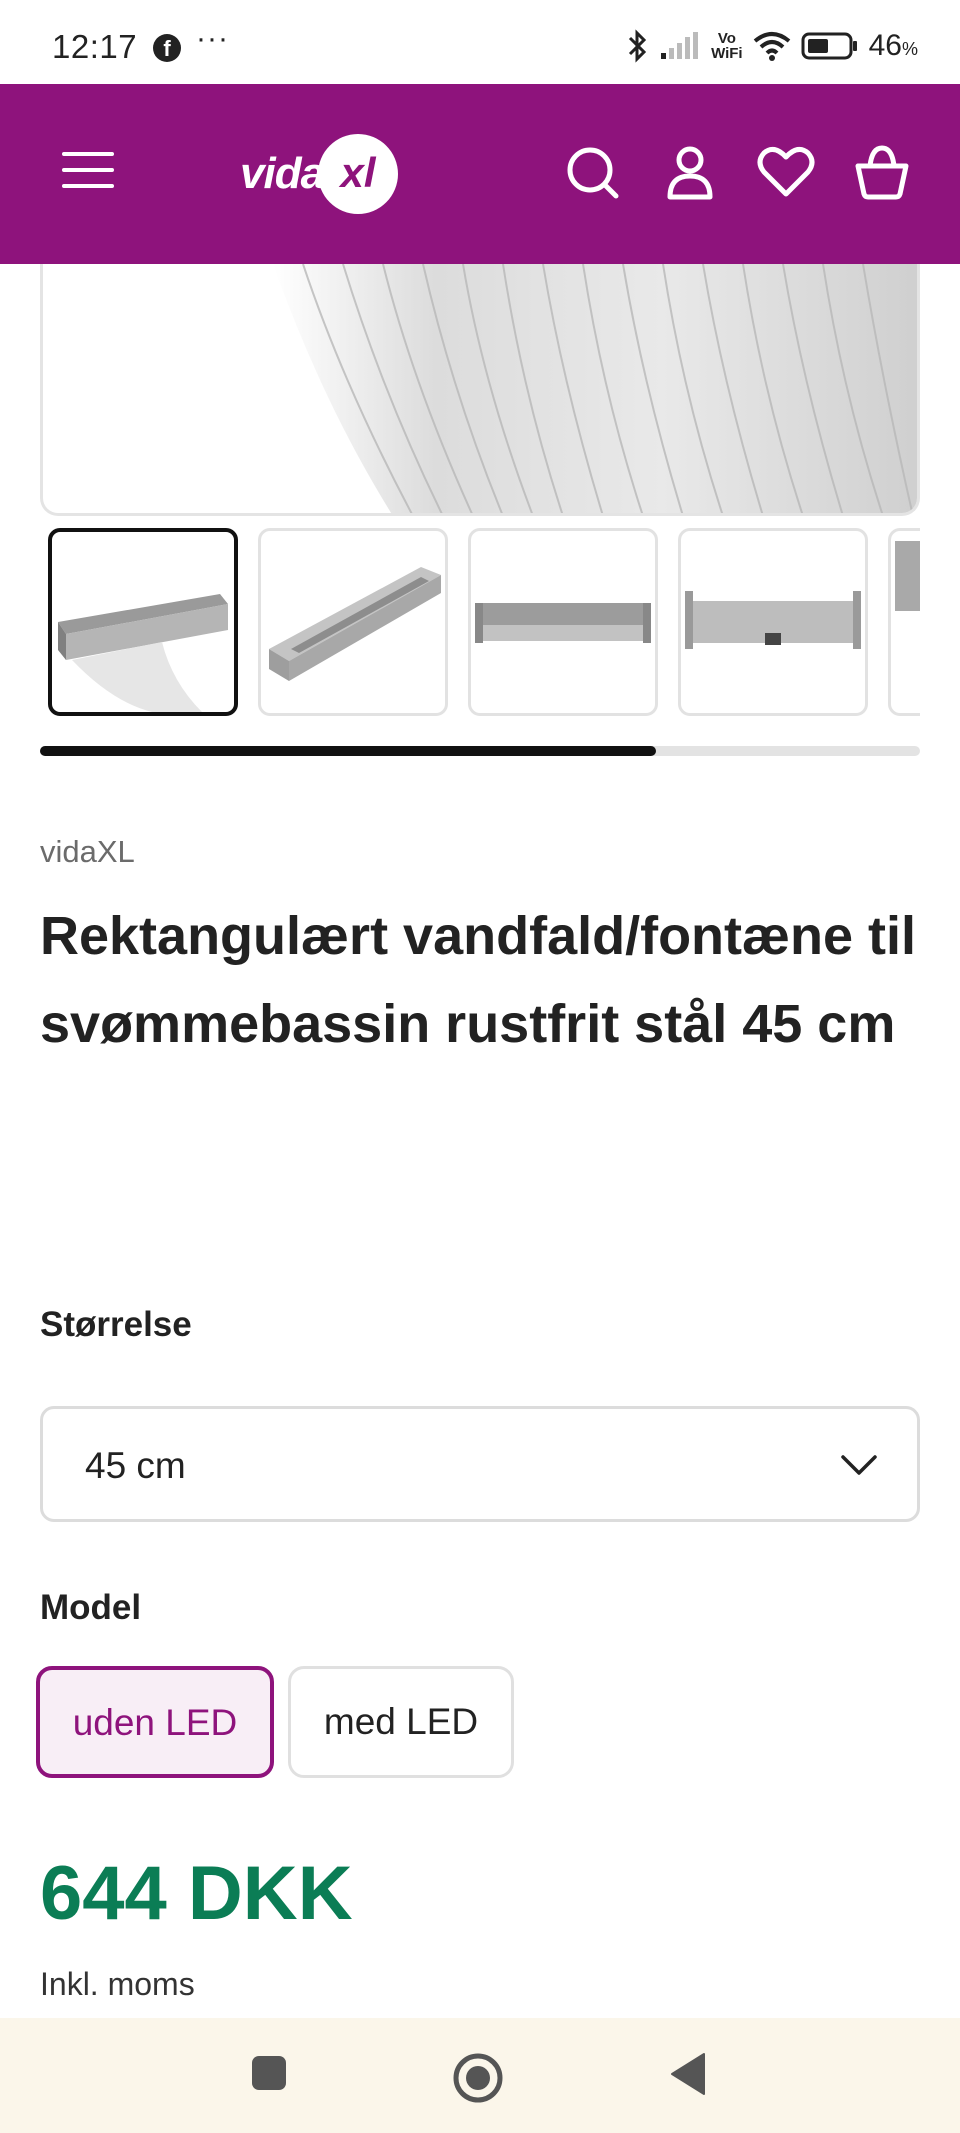 The image size is (960, 2133). Describe the element at coordinates (480, 1464) in the screenshot. I see `size-select: 45 cm` at that location.